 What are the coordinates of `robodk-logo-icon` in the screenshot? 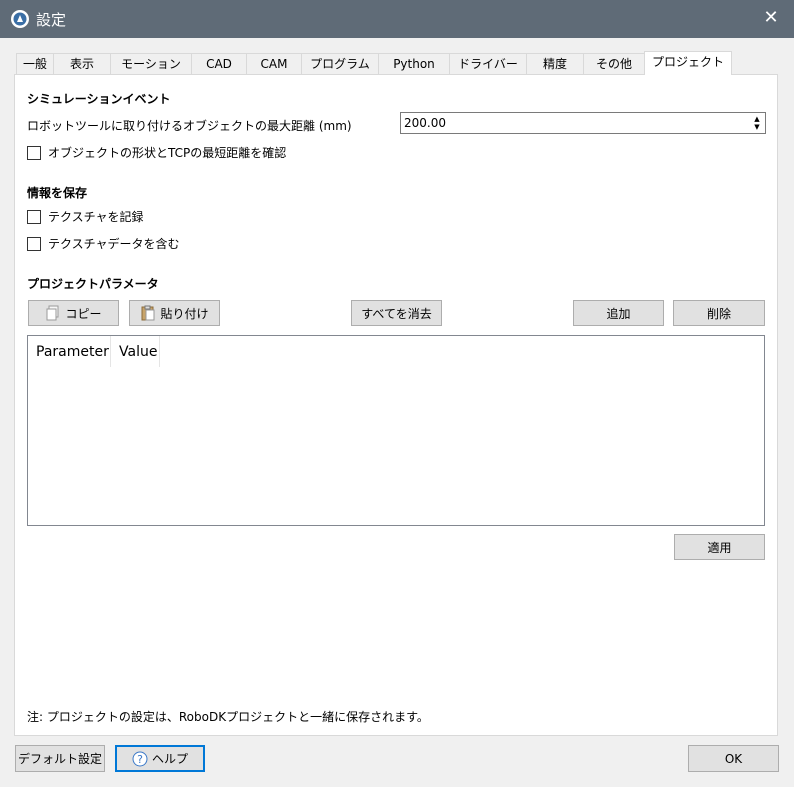 It's located at (20, 19).